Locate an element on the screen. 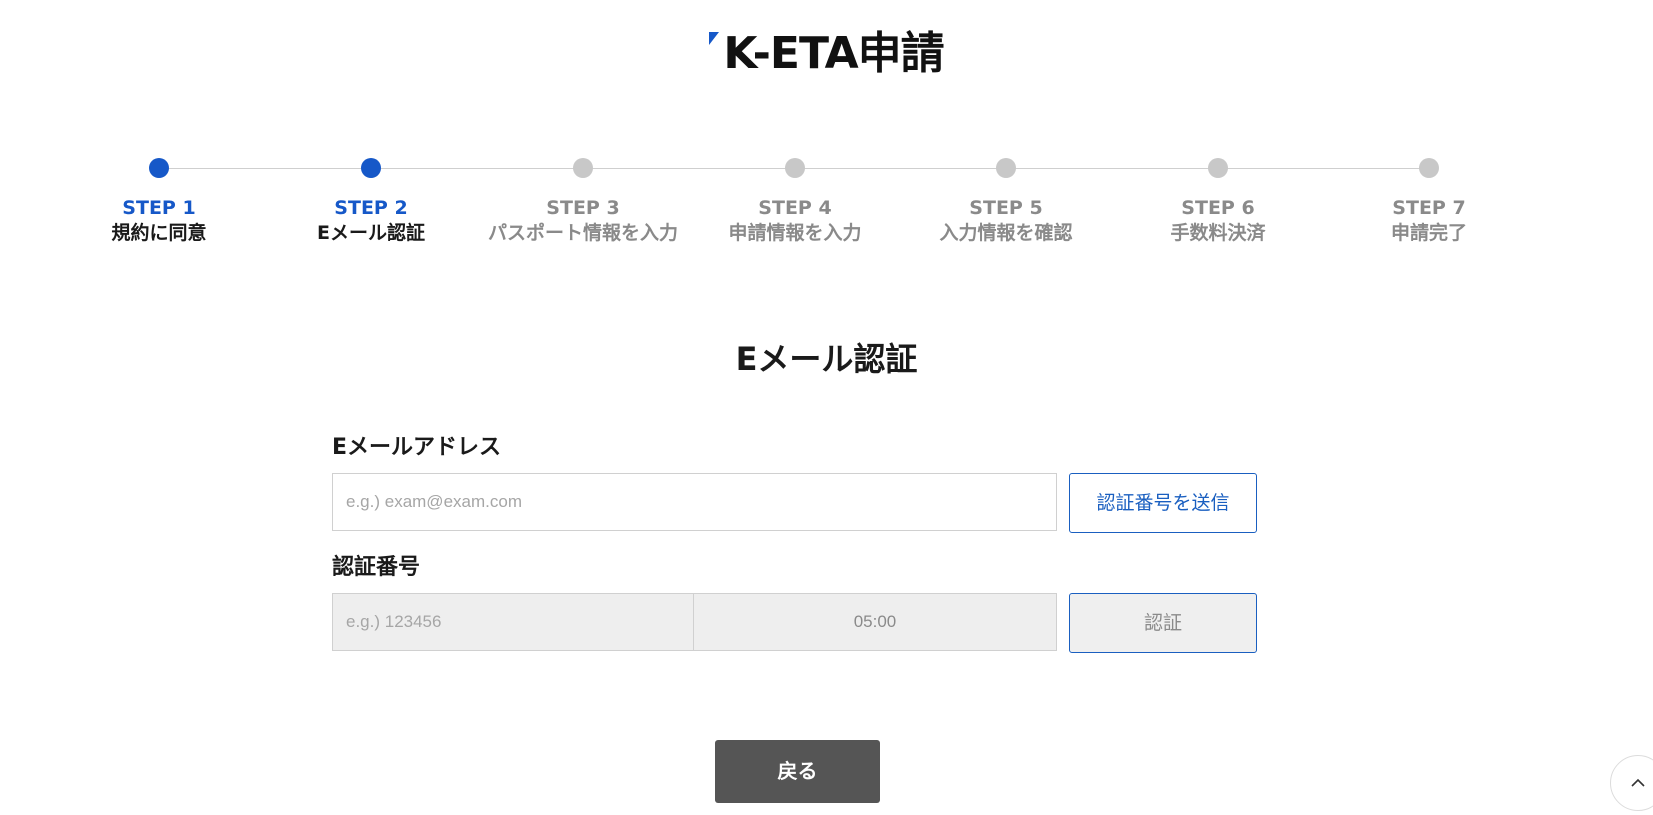 The width and height of the screenshot is (1653, 815). step-7: STEP 7 申請完了 is located at coordinates (1429, 200).